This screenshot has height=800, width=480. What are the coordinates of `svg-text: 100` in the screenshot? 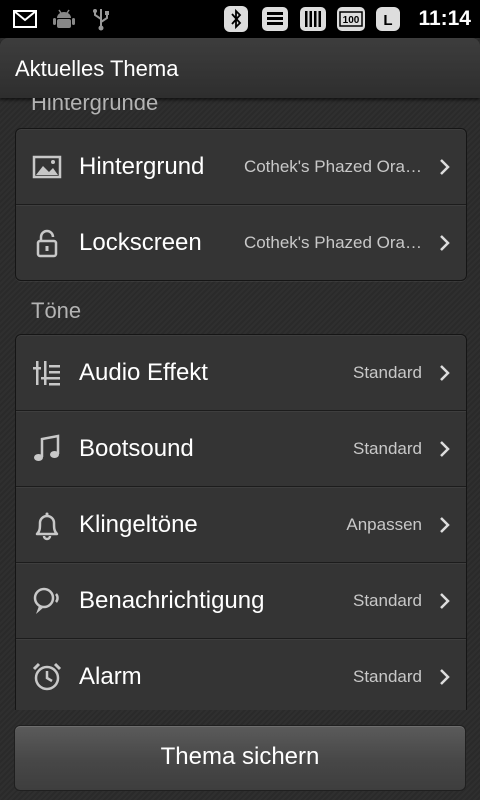 It's located at (351, 20).